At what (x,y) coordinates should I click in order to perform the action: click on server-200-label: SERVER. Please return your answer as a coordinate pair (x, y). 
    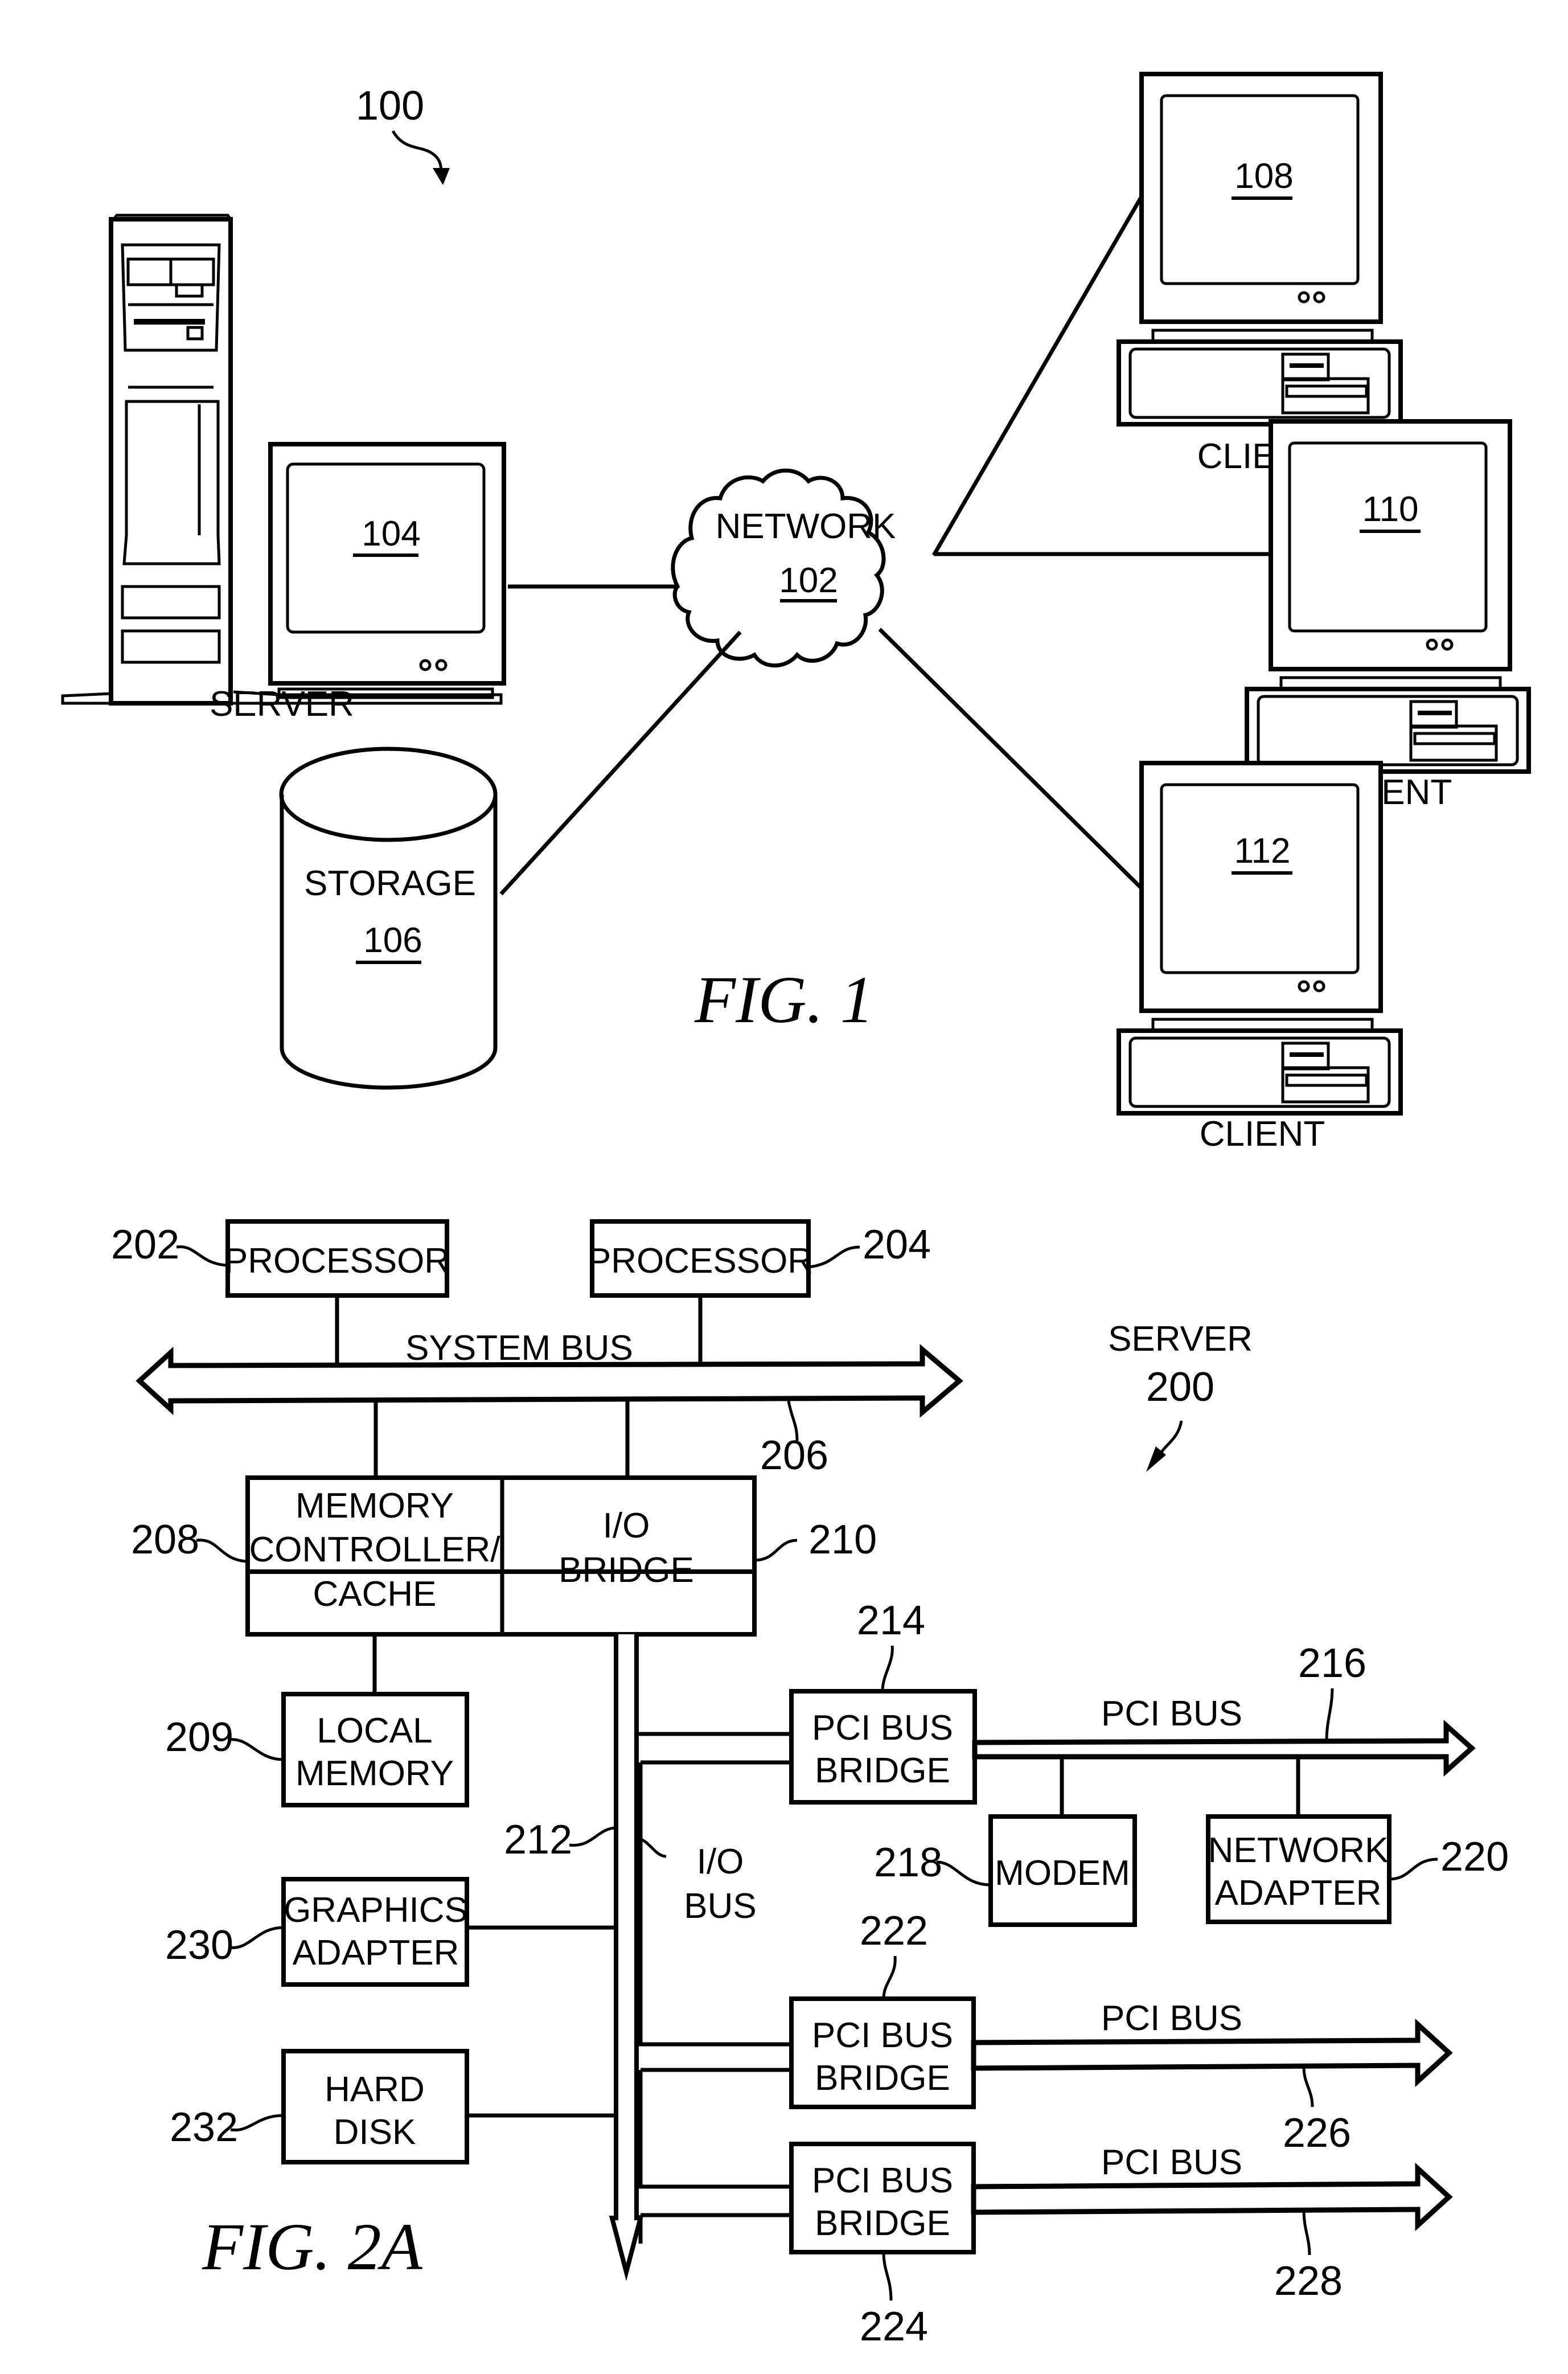
    Looking at the image, I should click on (1180, 1339).